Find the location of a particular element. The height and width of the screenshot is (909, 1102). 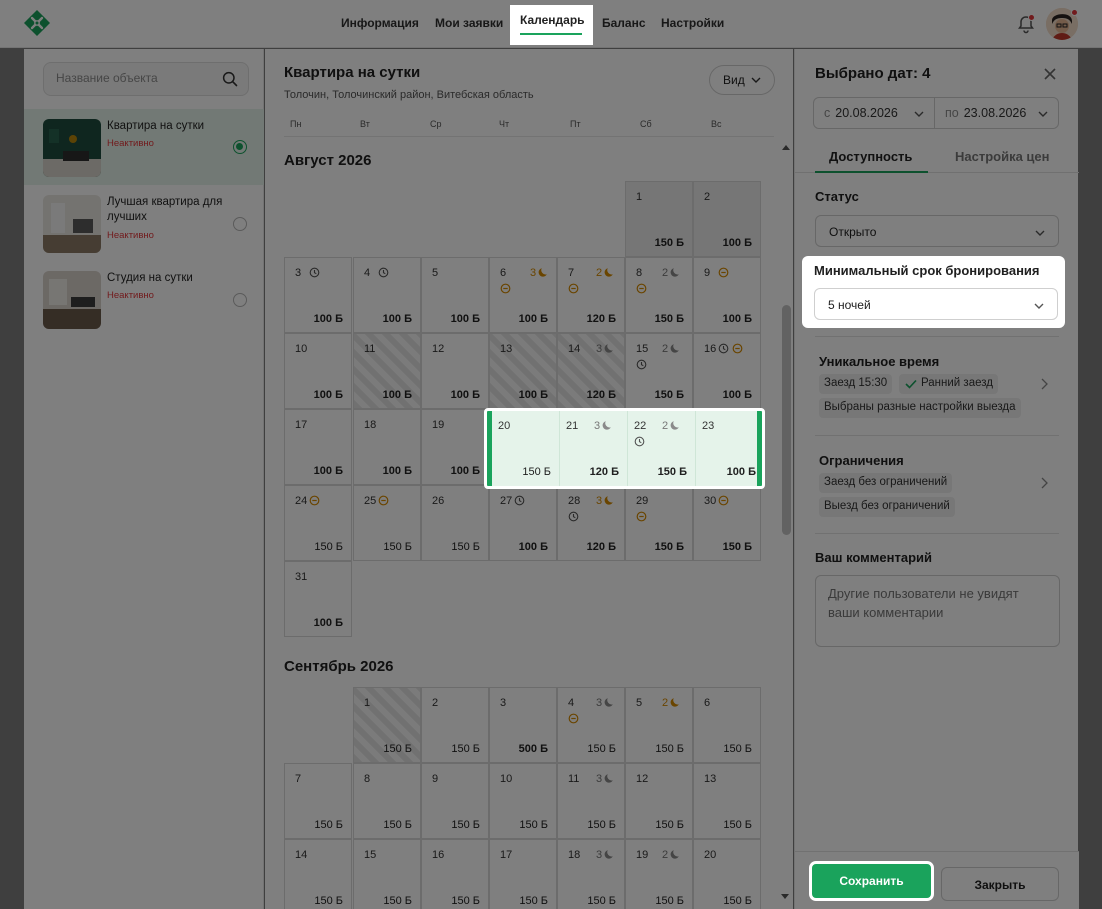

day-number: 2 is located at coordinates (435, 703).